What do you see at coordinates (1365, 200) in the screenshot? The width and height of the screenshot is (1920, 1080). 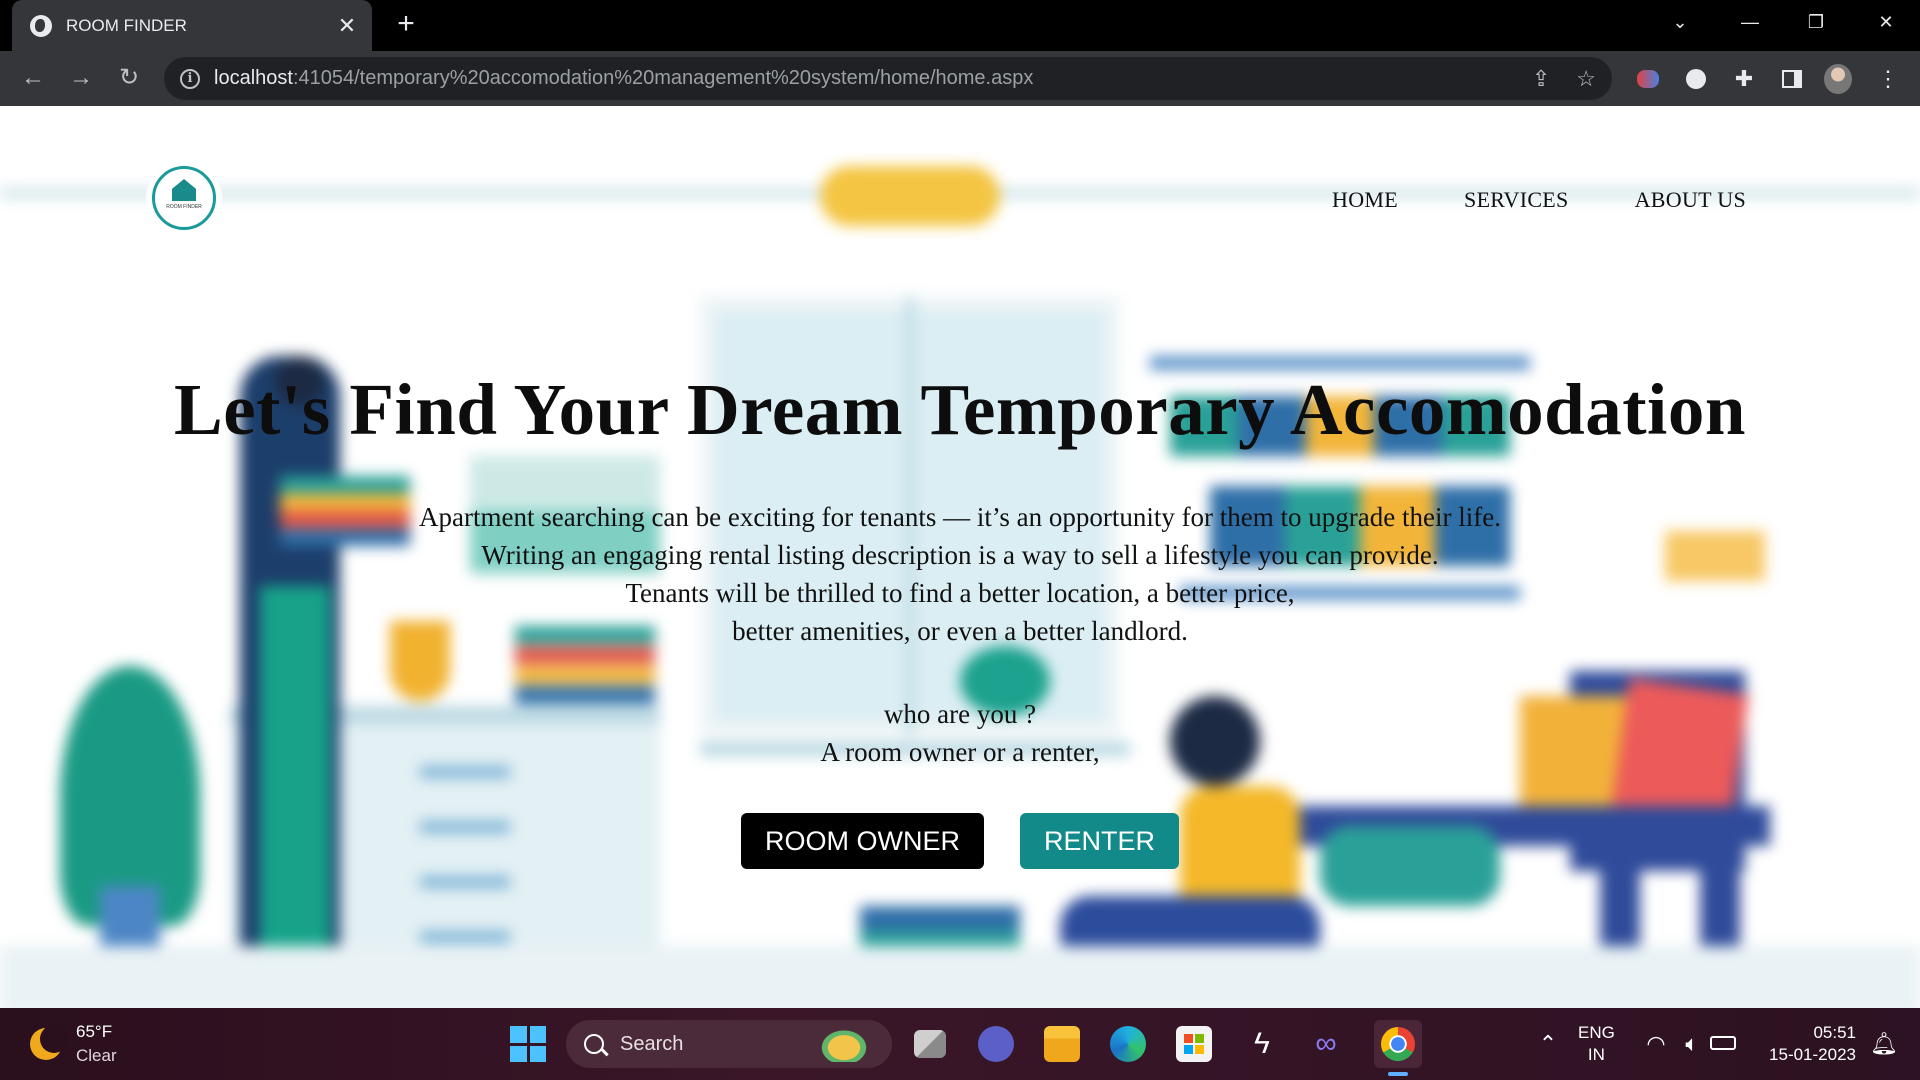 I see `nav-home: HOME` at bounding box center [1365, 200].